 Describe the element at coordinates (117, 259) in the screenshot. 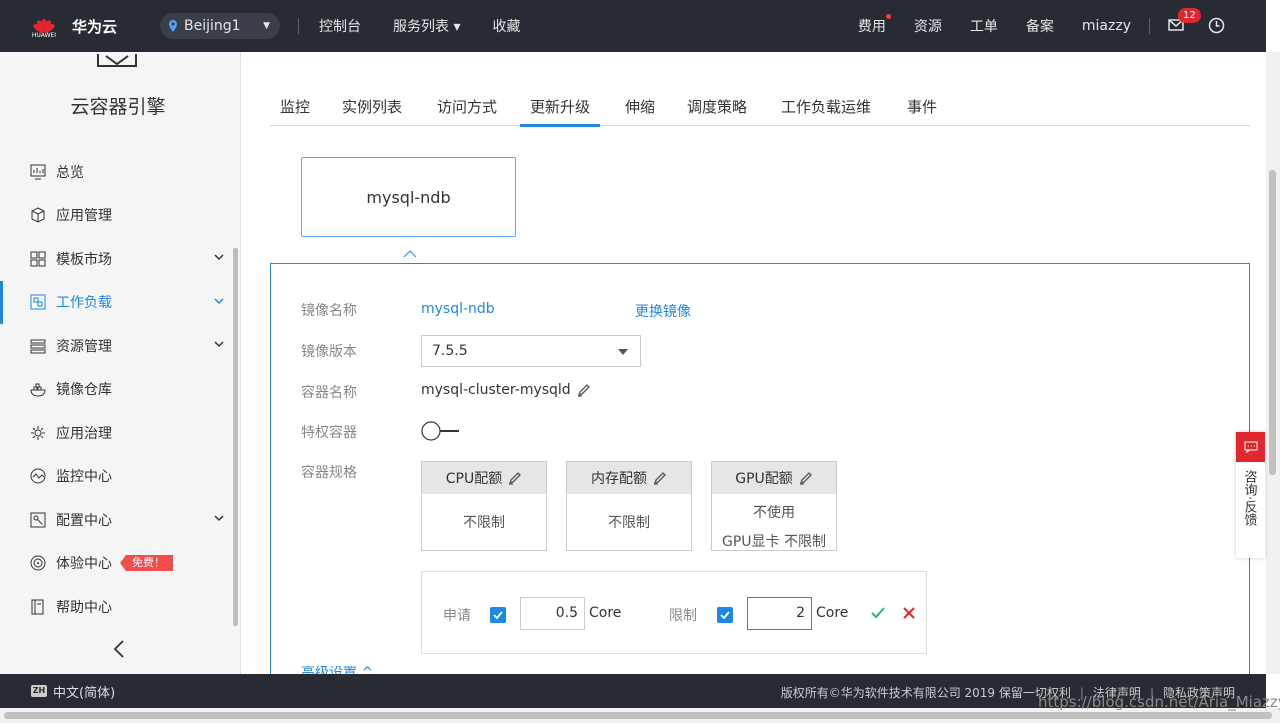

I see `sidebar-item-template-market: 模板市场` at that location.